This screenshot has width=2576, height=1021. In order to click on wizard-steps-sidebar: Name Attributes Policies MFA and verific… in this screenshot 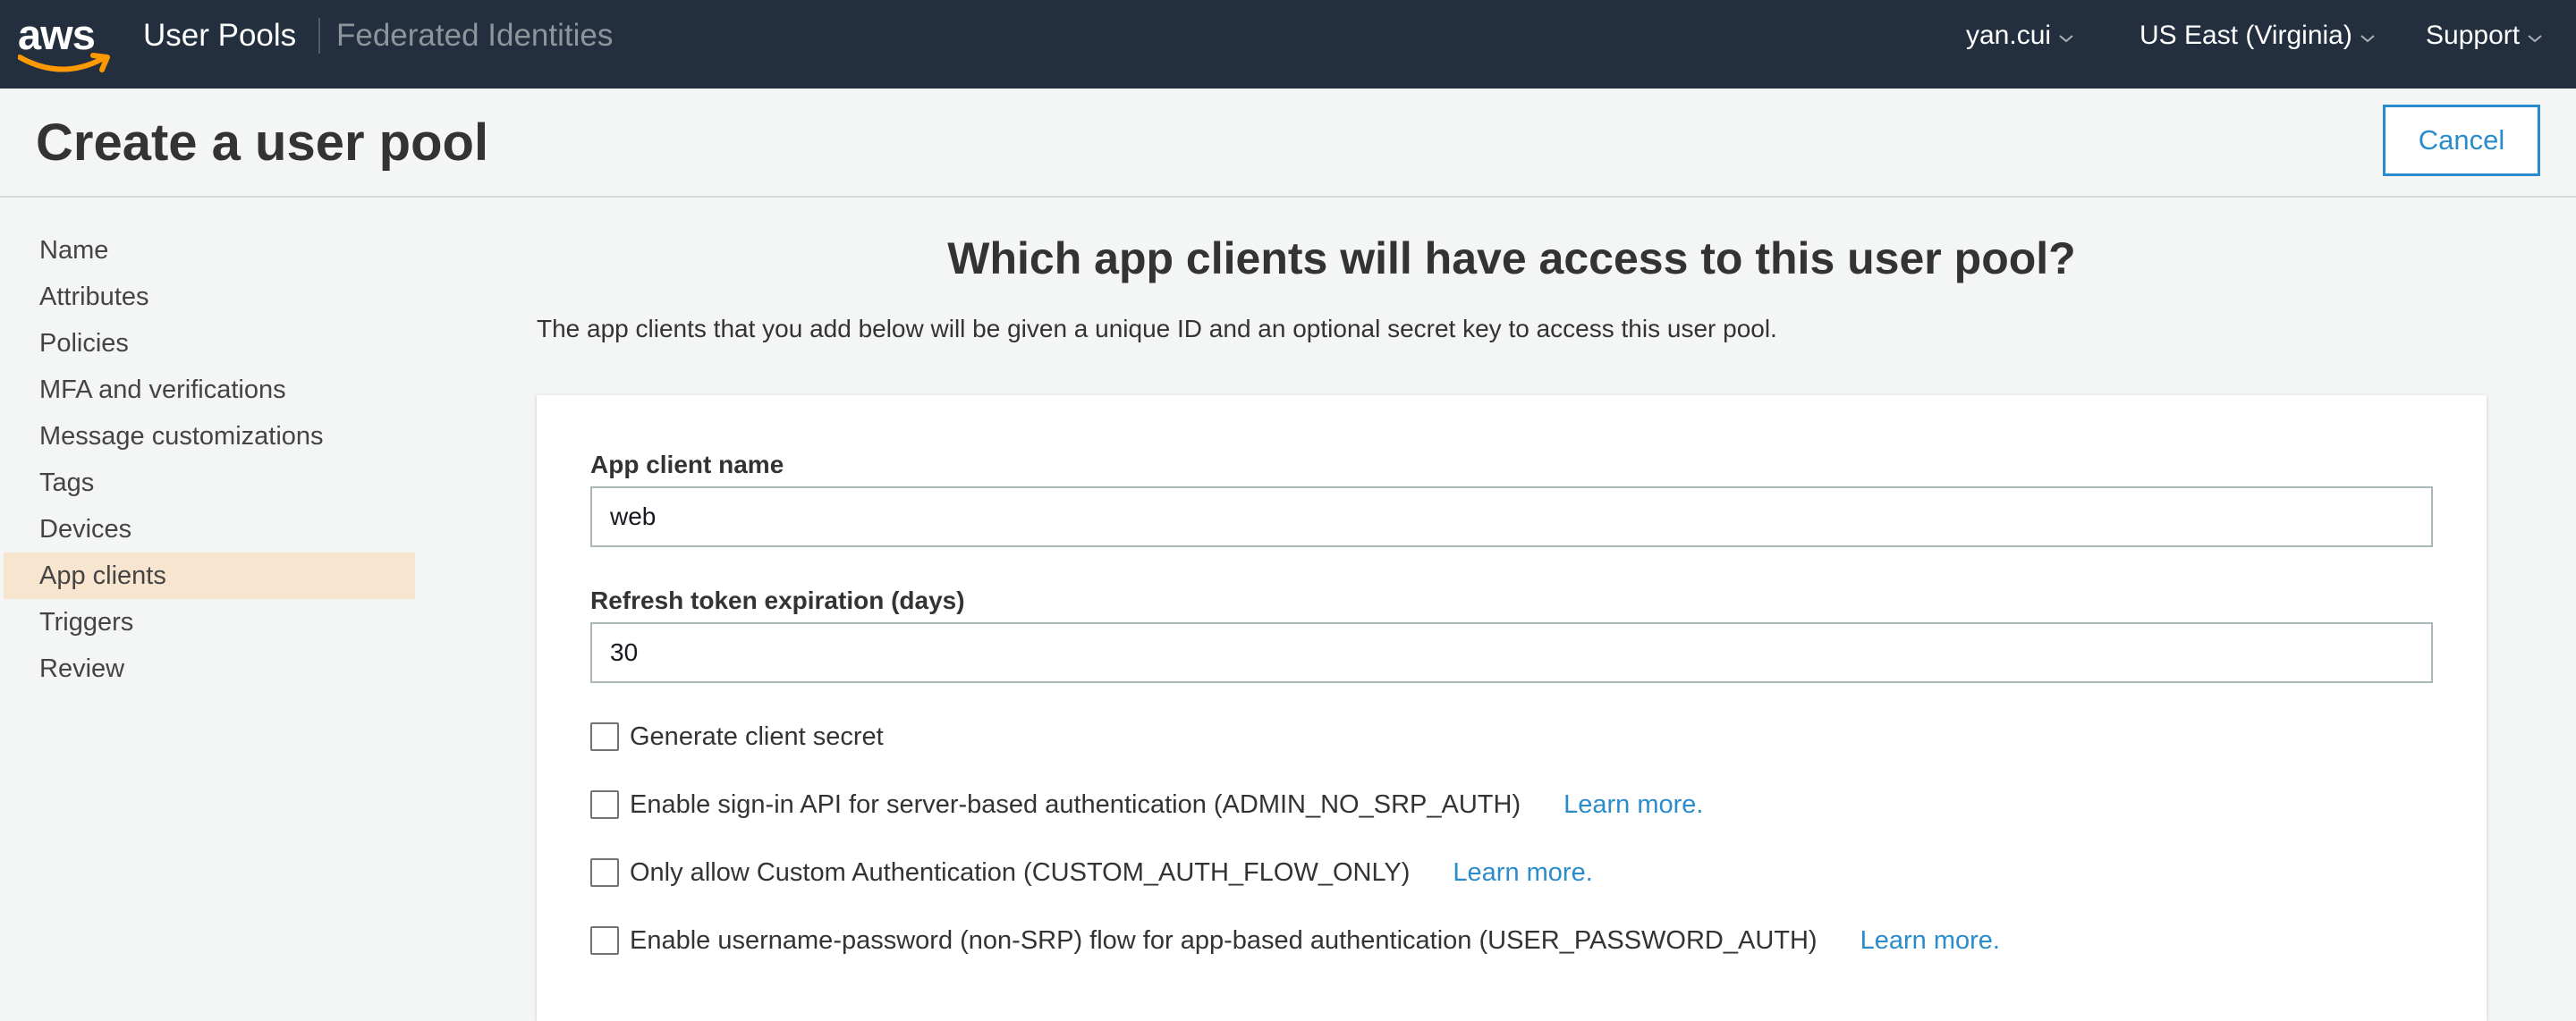, I will do `click(208, 459)`.